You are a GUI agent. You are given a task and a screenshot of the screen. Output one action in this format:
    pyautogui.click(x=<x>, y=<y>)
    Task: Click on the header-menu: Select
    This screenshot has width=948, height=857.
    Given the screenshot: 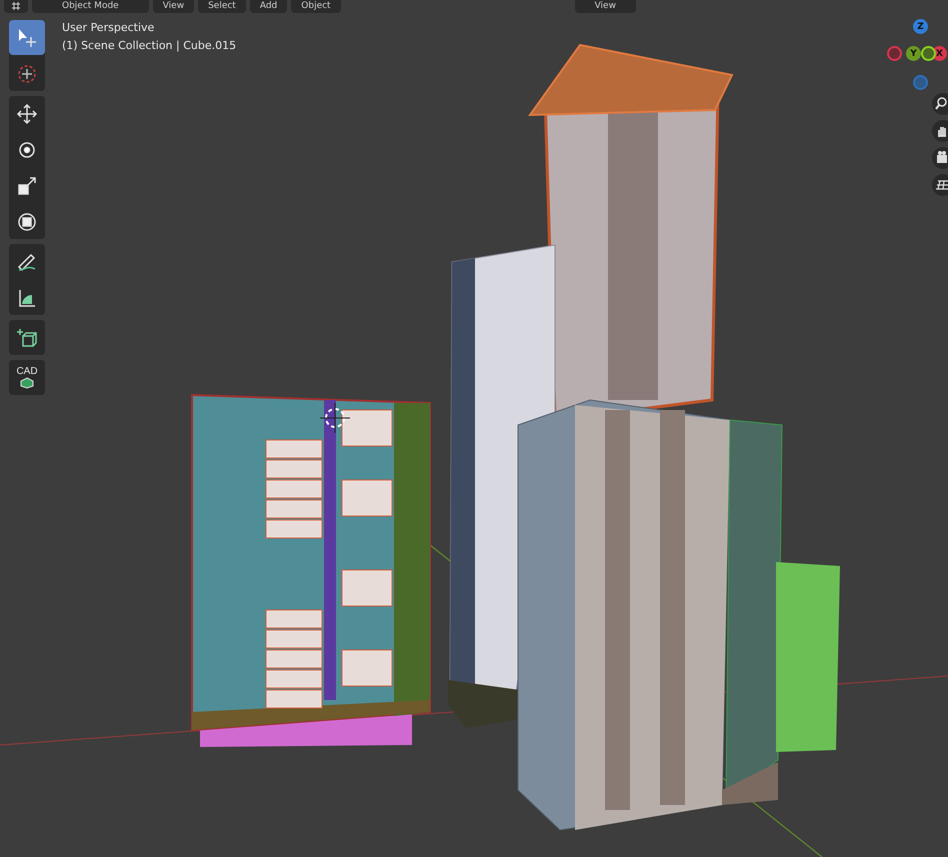 What is the action you would take?
    pyautogui.click(x=222, y=6)
    